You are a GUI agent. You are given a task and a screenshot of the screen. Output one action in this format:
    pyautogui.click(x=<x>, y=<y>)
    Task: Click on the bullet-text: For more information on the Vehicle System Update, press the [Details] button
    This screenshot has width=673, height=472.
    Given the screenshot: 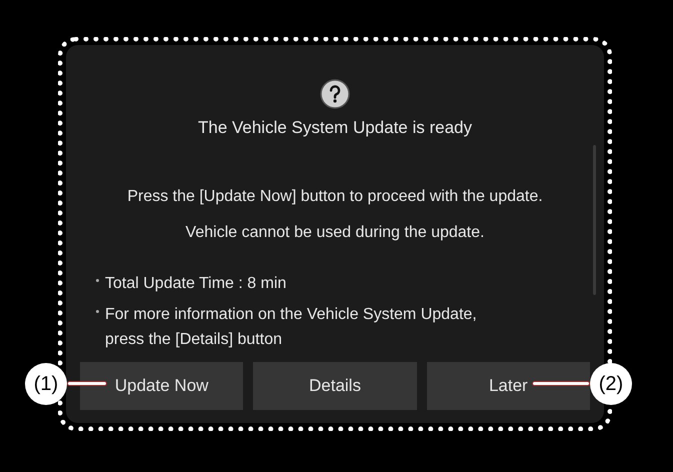 What is the action you would take?
    pyautogui.click(x=291, y=327)
    